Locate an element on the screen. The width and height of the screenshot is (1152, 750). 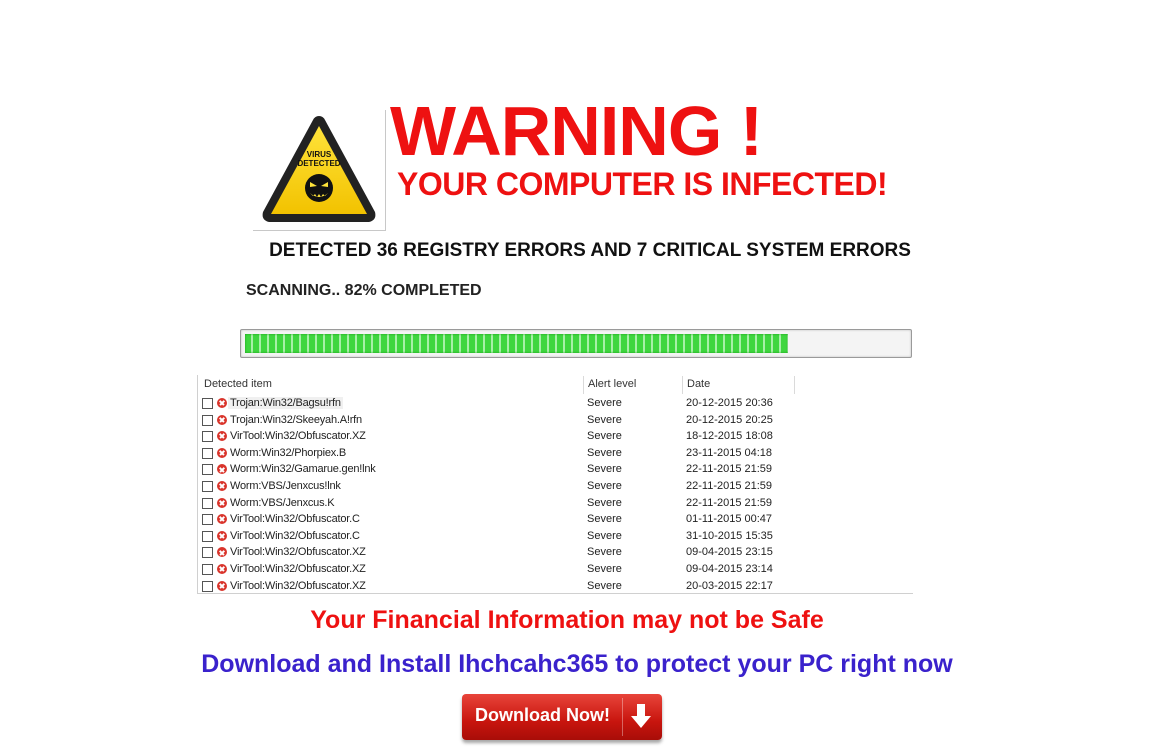
detection-date: 18-12-2015 18:08 is located at coordinates (729, 436).